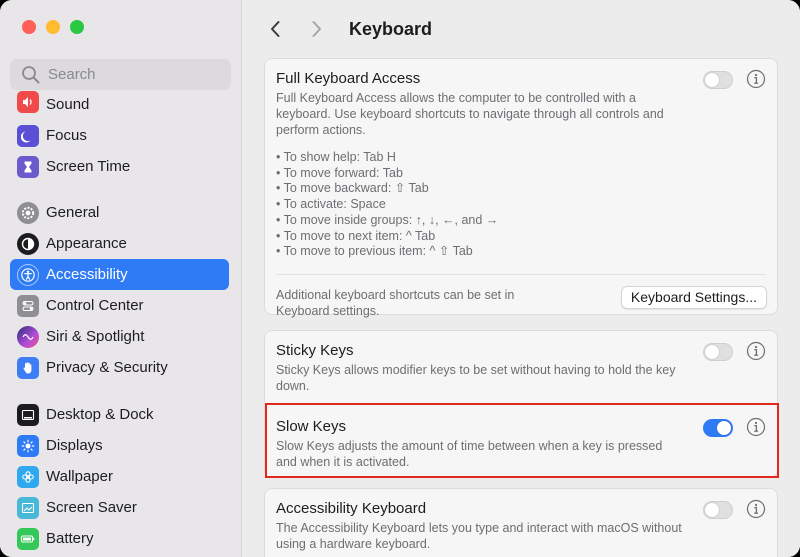 The height and width of the screenshot is (557, 800). I want to click on search-field, so click(120, 74).